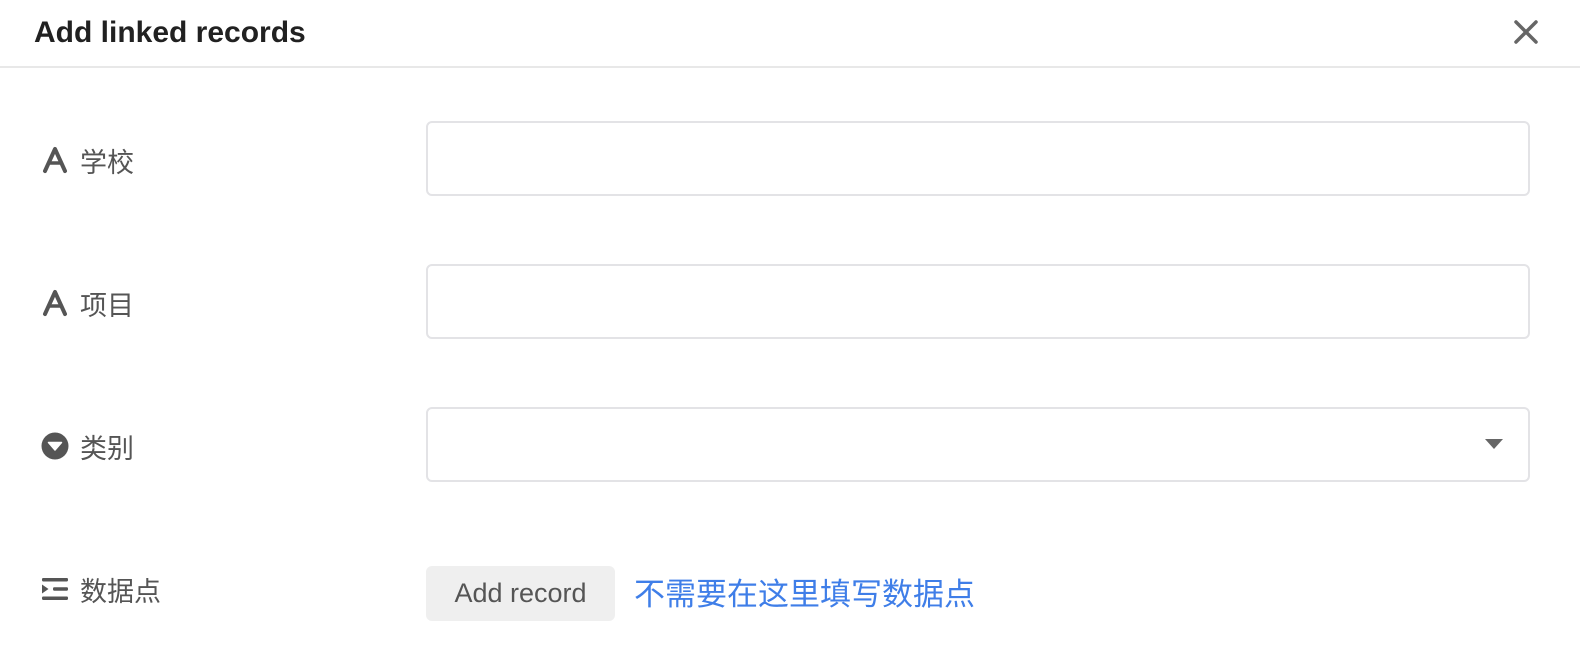 This screenshot has height=662, width=1580. What do you see at coordinates (978, 158) in the screenshot?
I see `school-input` at bounding box center [978, 158].